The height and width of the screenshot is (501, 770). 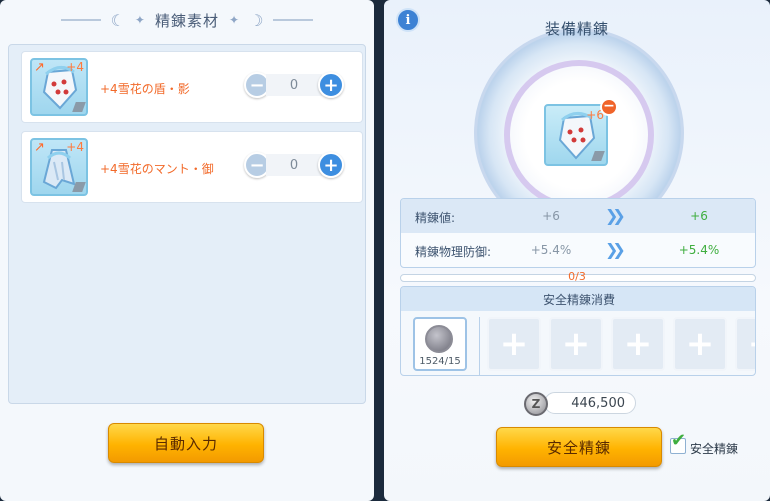 What do you see at coordinates (578, 299) in the screenshot?
I see `safe-cost-title: 安全精錬消費` at bounding box center [578, 299].